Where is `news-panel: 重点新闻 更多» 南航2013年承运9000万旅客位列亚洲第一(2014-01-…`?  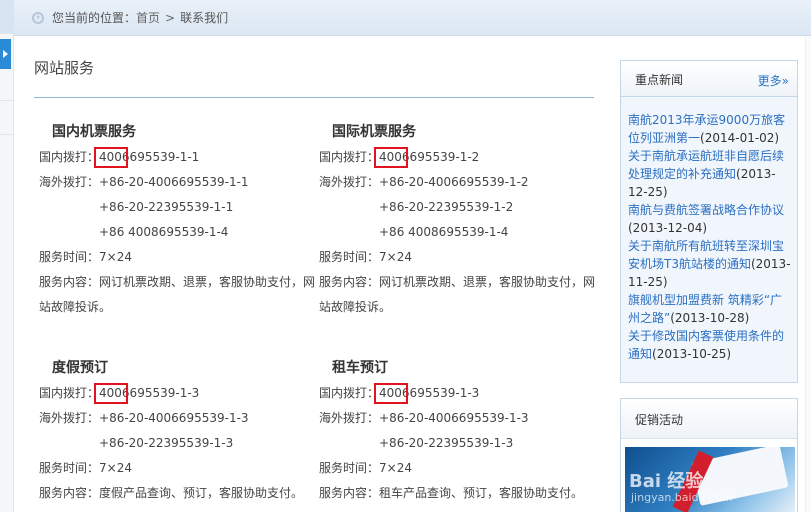
news-panel: 重点新闻 更多» 南航2013年承运9000万旅客位列亚洲第一(2014-01-… is located at coordinates (709, 221).